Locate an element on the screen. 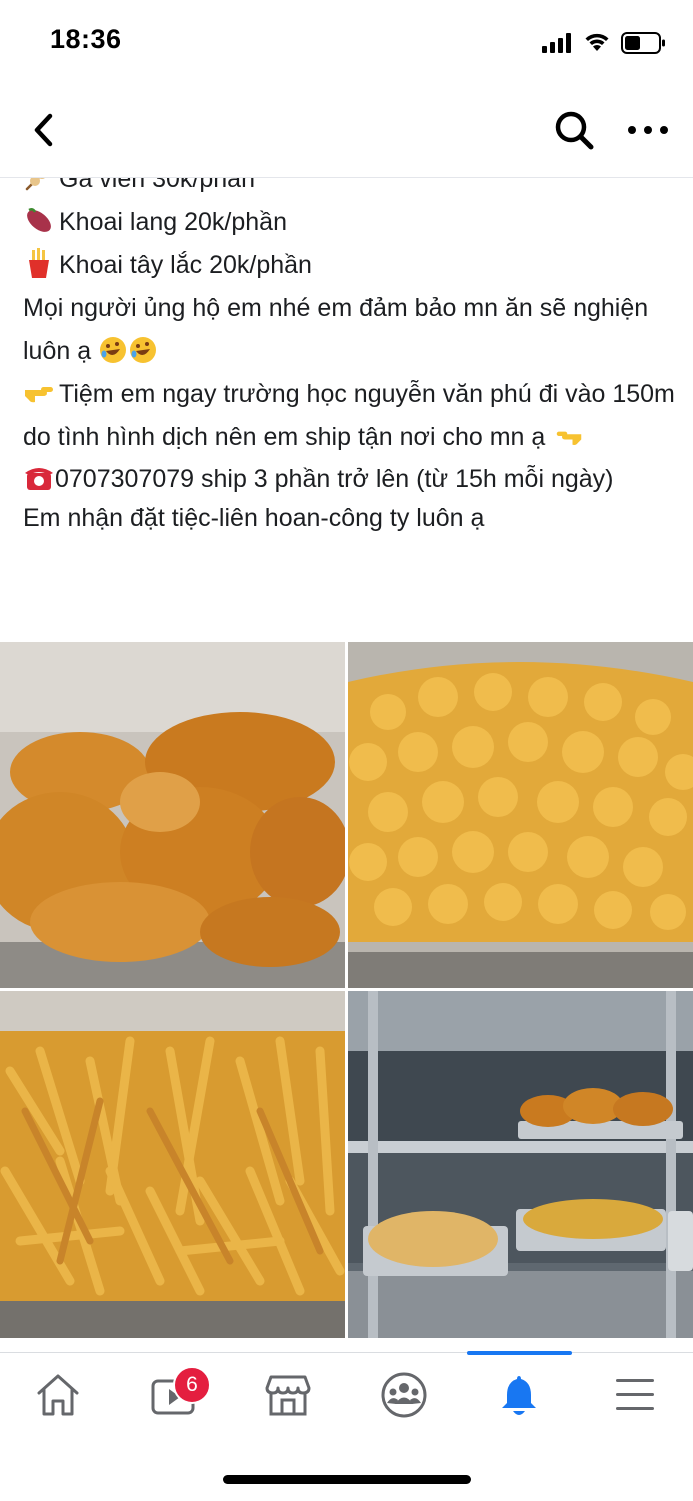 The height and width of the screenshot is (1501, 693). more-horizontal-icon is located at coordinates (648, 130).